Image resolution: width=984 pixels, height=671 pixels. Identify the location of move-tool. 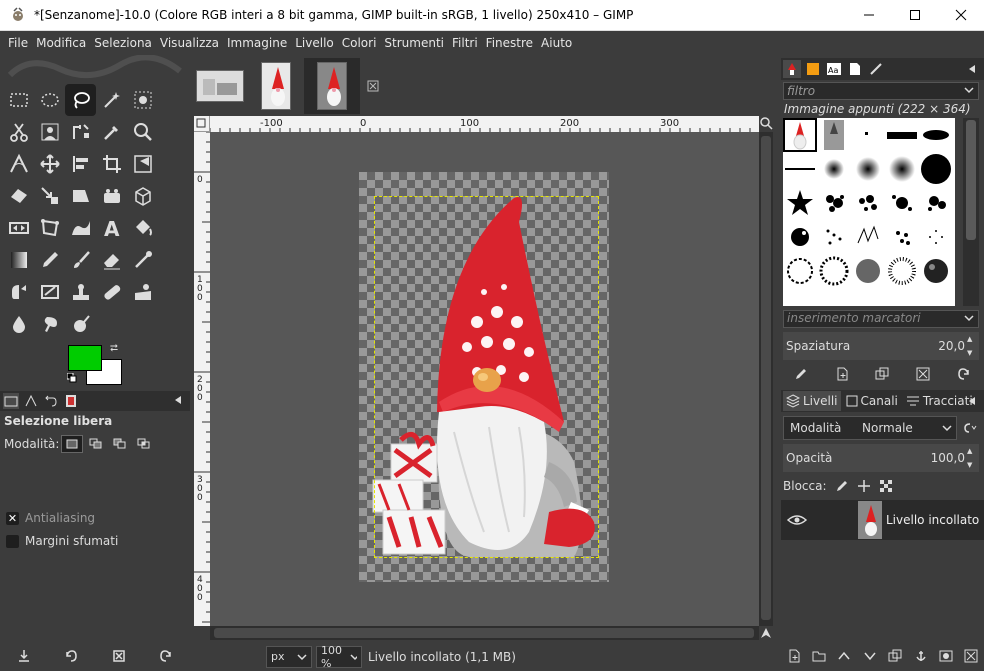
(49, 164).